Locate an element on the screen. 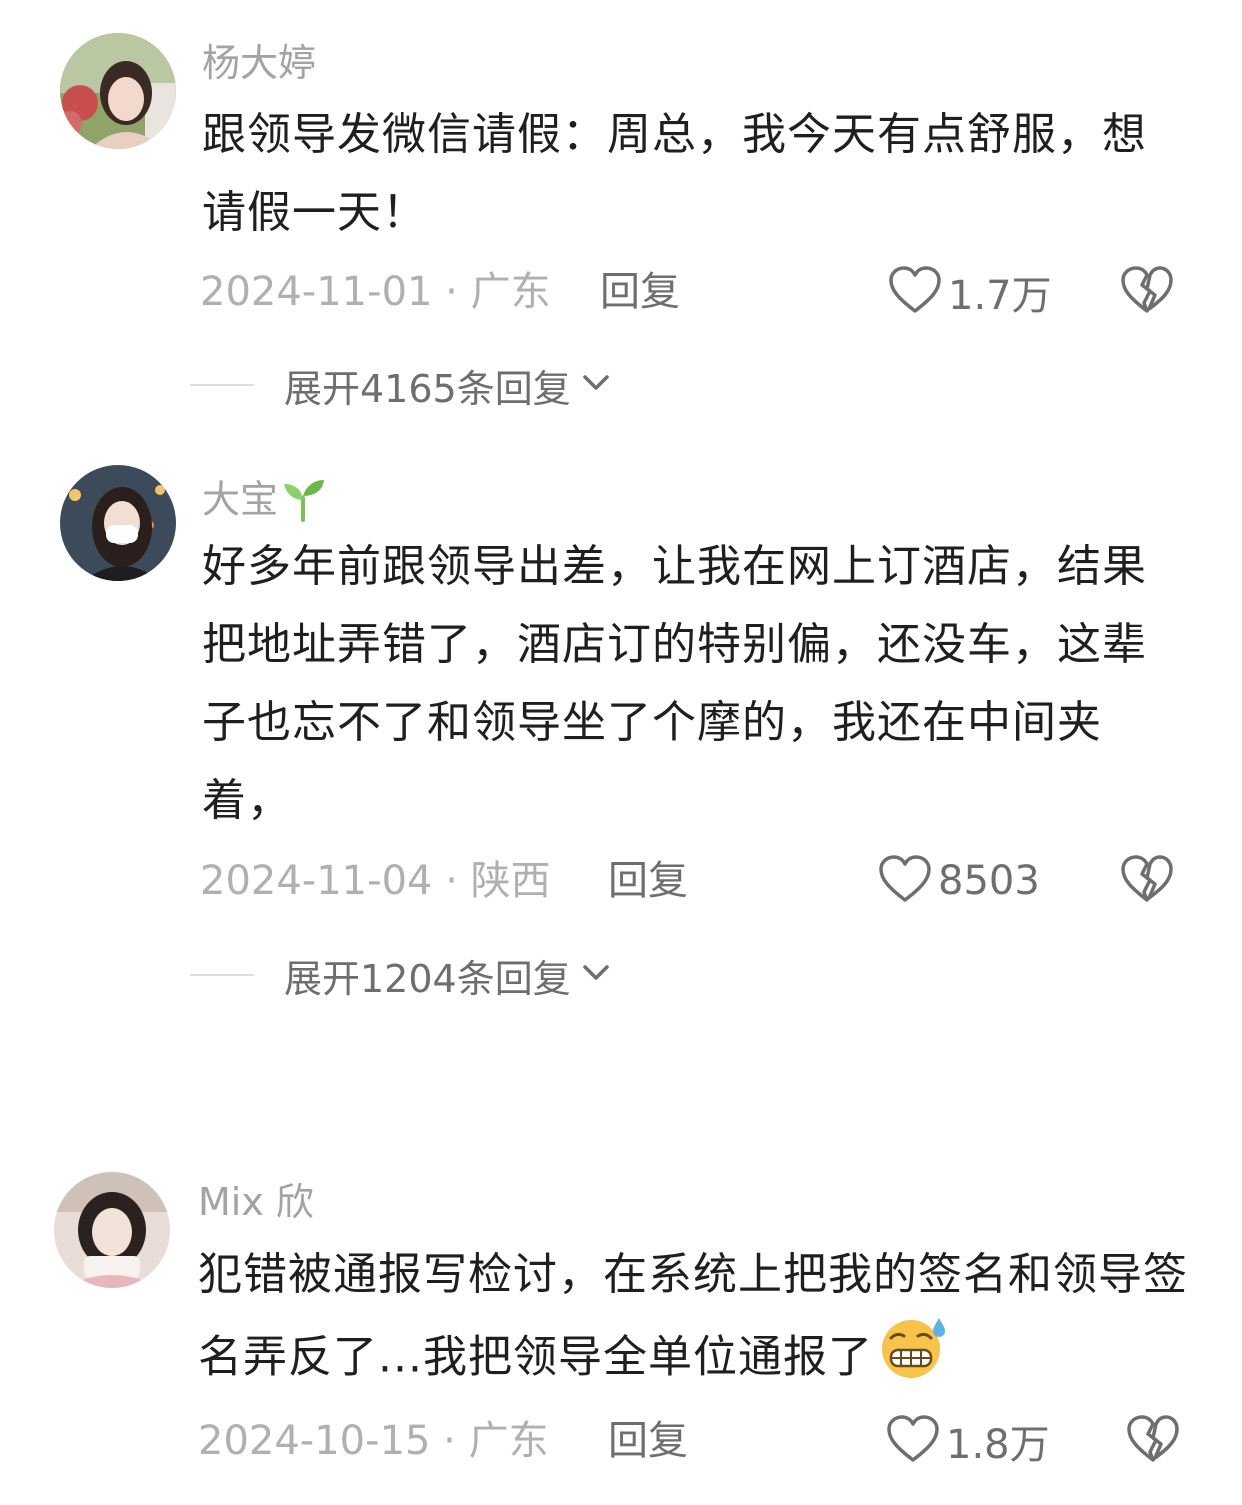 This screenshot has height=1505, width=1242. username: Mix 欣 is located at coordinates (256, 1202).